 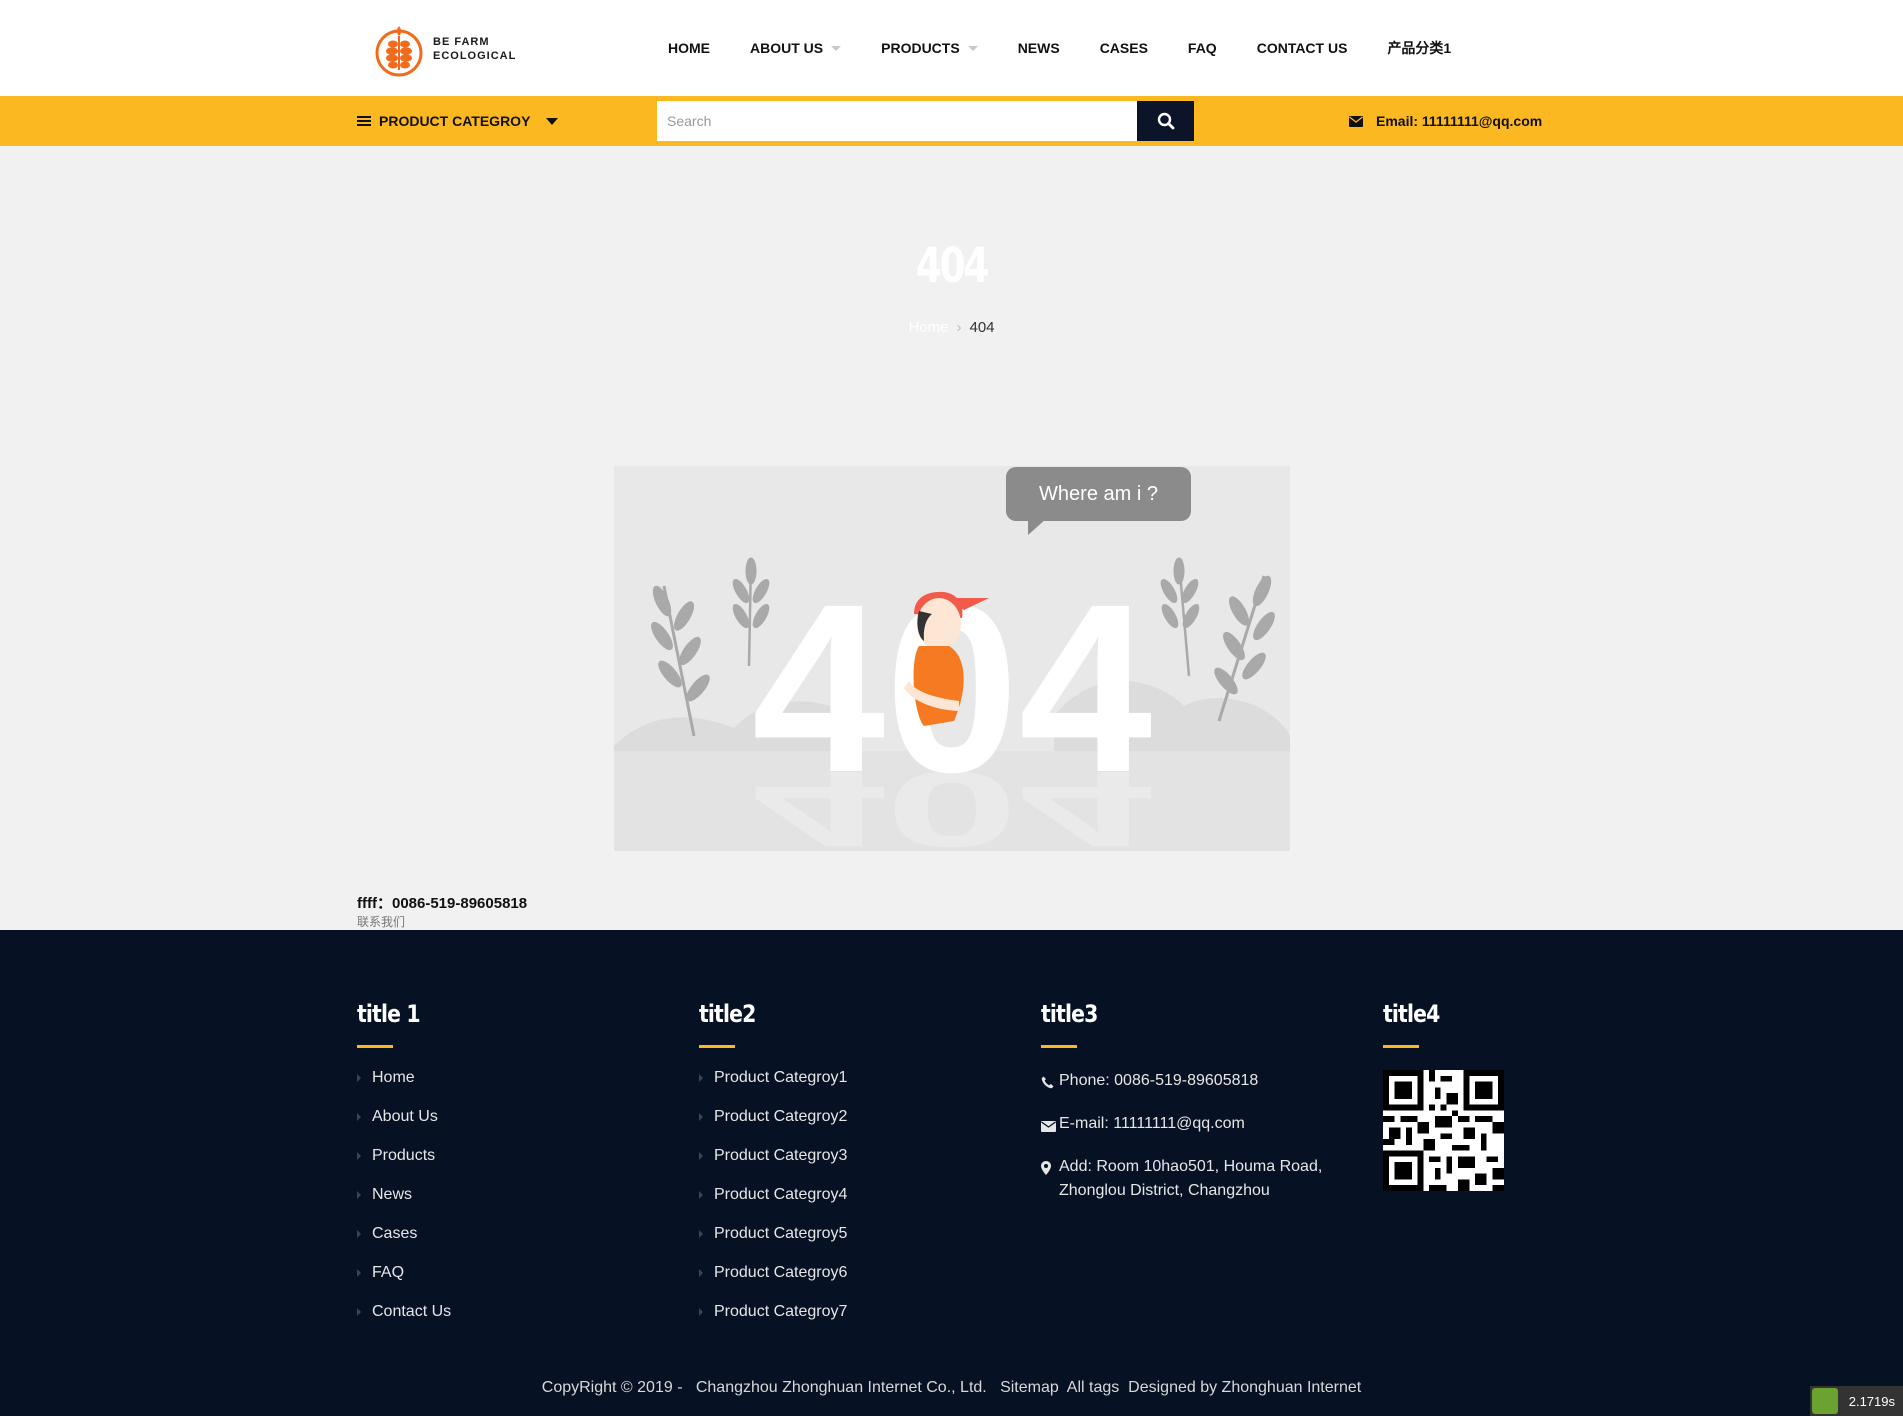 I want to click on contact-phone-line: ffff：0086-519-89605818, so click(x=442, y=903).